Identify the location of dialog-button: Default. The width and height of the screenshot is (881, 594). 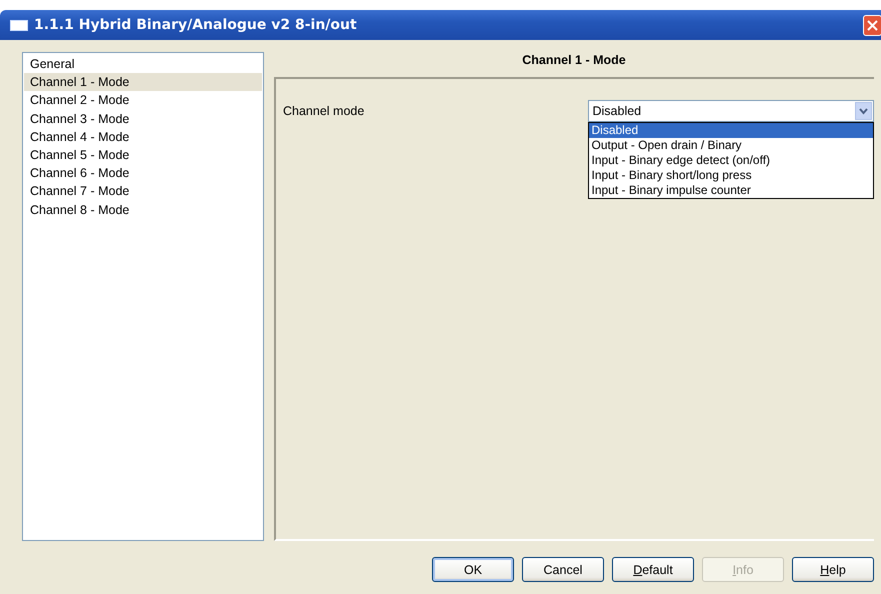
(653, 569).